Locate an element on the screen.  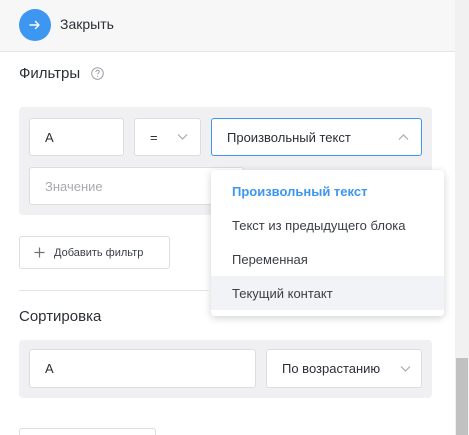
filter-value-placeholder: Значение is located at coordinates (74, 186).